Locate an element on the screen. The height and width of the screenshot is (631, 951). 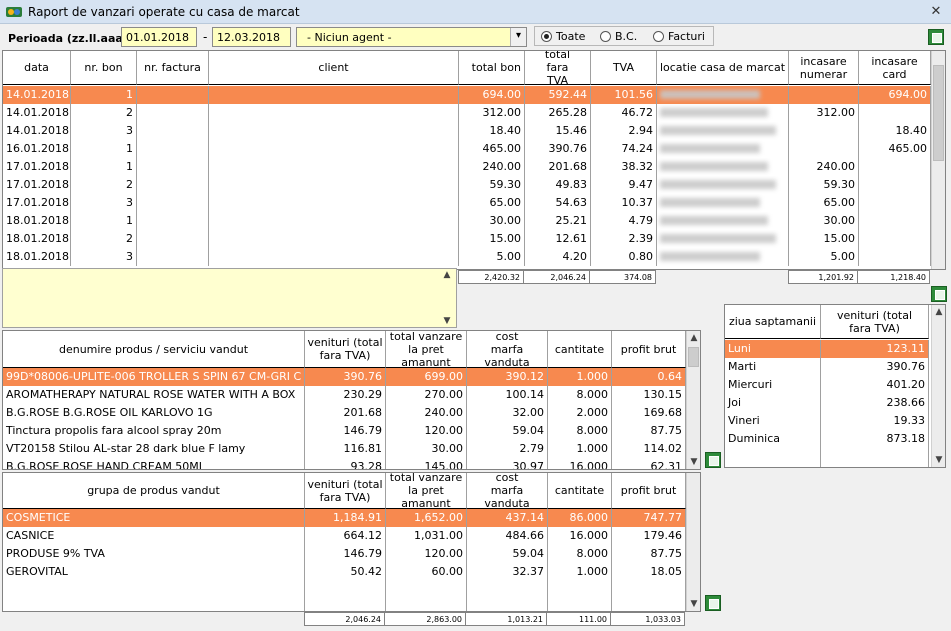
table-cell: 699.00 is located at coordinates (426, 377).